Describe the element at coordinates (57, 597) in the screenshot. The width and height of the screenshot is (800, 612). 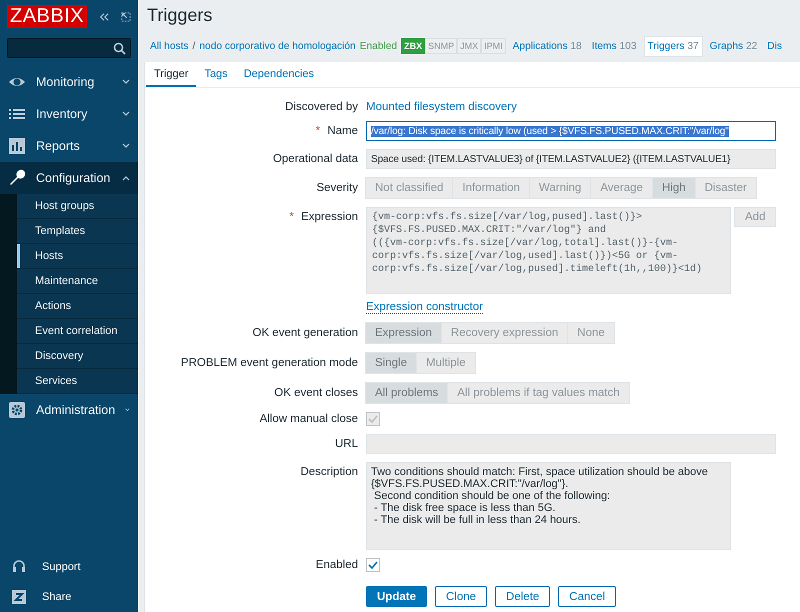
I see `footer-link: Share` at that location.